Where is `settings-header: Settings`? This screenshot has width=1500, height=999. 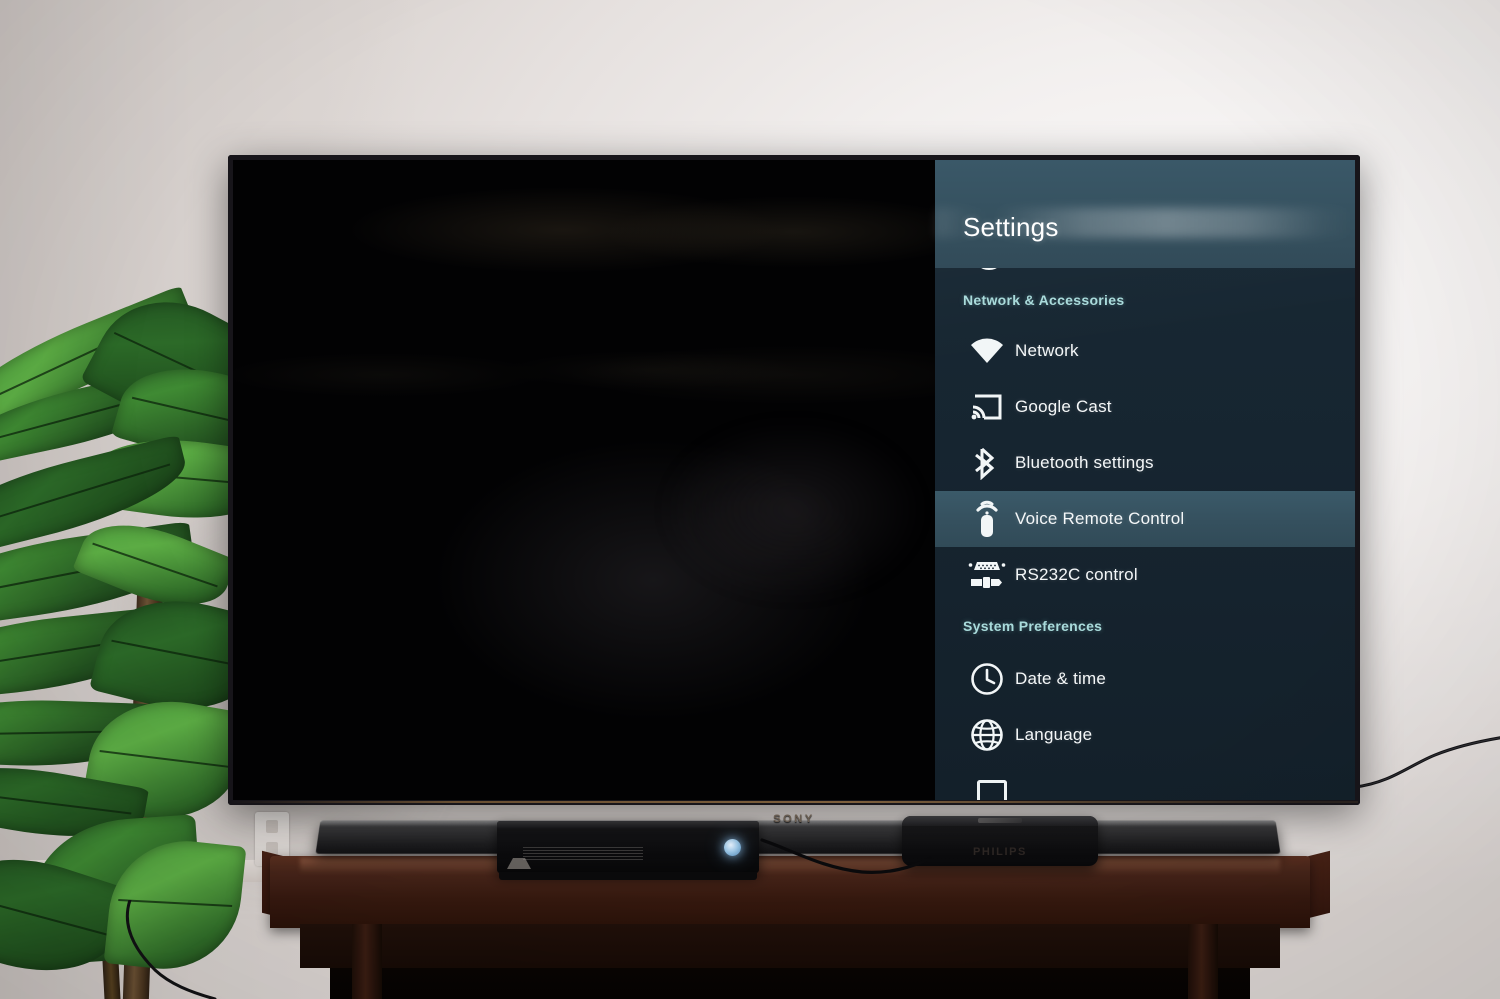 settings-header: Settings is located at coordinates (1145, 214).